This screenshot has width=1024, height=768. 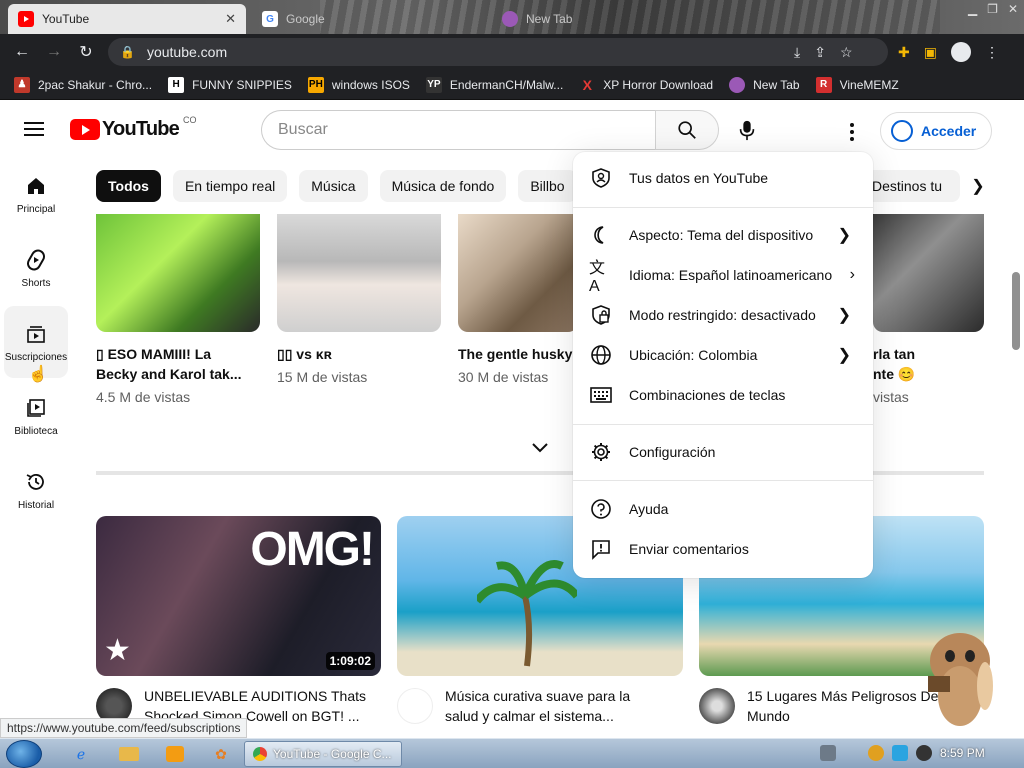 What do you see at coordinates (129, 754) in the screenshot?
I see `folder-icon` at bounding box center [129, 754].